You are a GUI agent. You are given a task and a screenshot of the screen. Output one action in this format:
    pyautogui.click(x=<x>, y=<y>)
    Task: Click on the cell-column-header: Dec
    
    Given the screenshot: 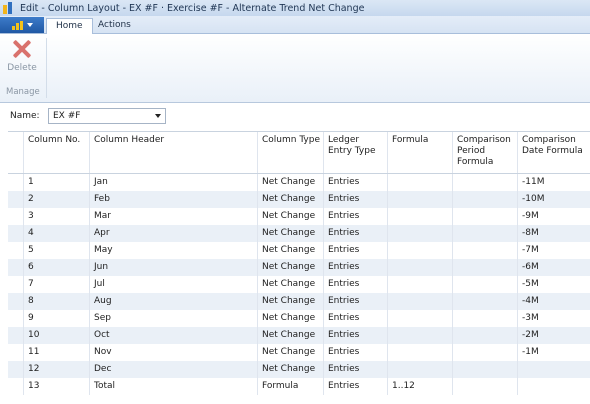 What is the action you would take?
    pyautogui.click(x=173, y=369)
    